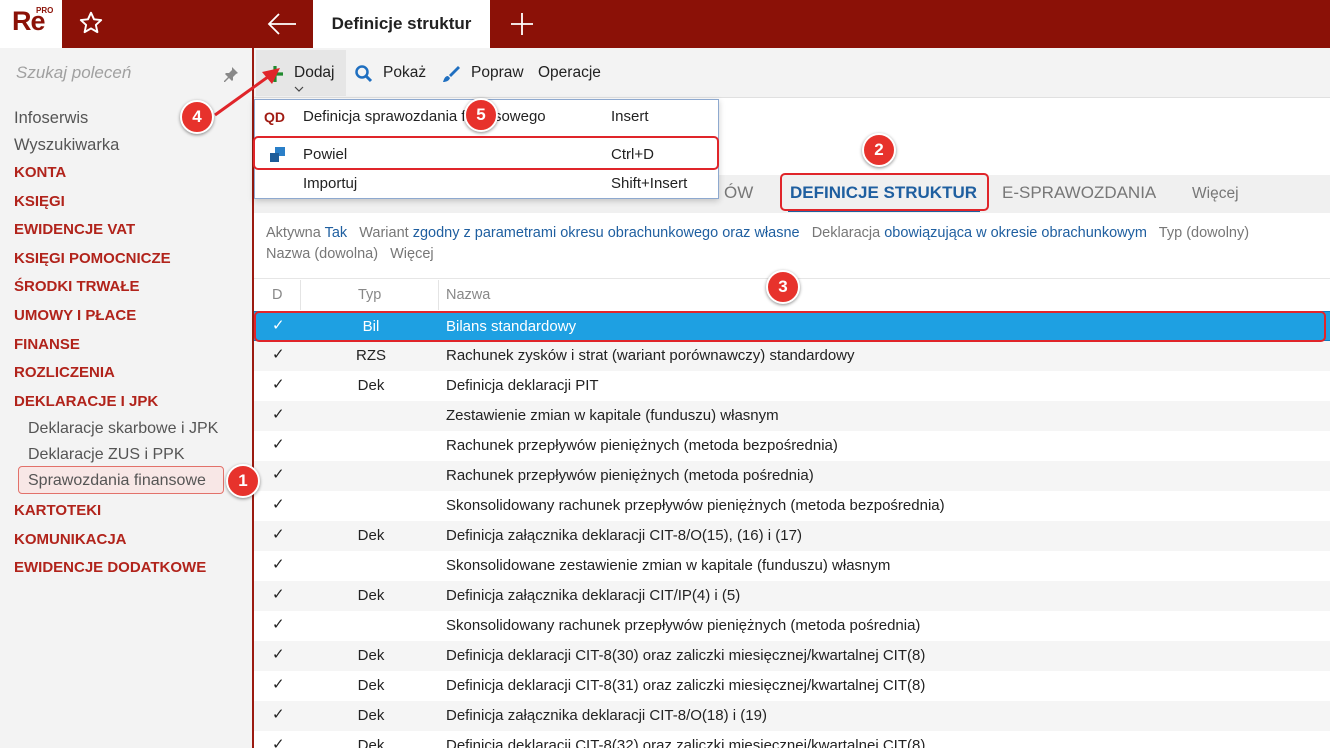 Image resolution: width=1330 pixels, height=748 pixels. Describe the element at coordinates (879, 150) in the screenshot. I see `callout-2: 2` at that location.